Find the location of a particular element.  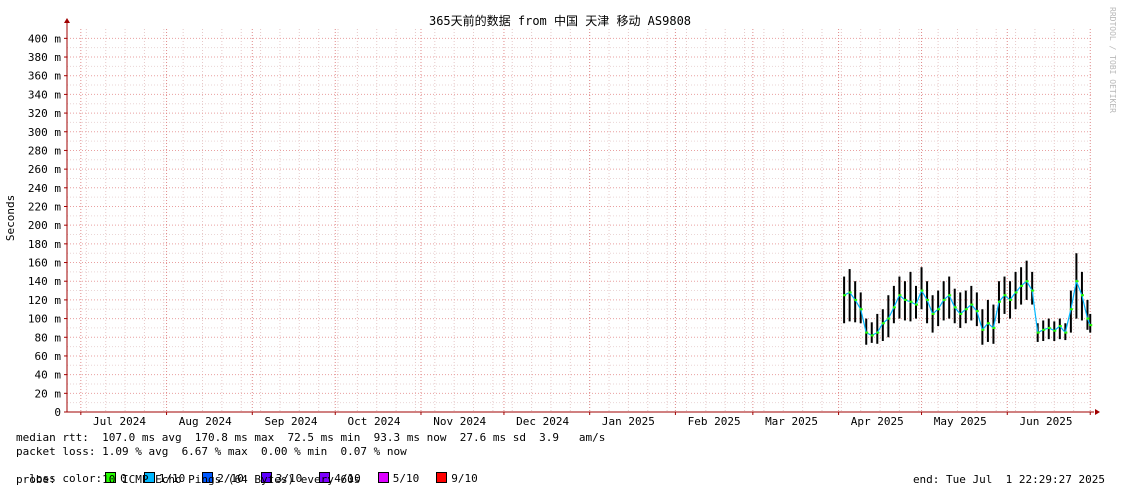

y-tick-label: 80 m is located at coordinates (48, 337).